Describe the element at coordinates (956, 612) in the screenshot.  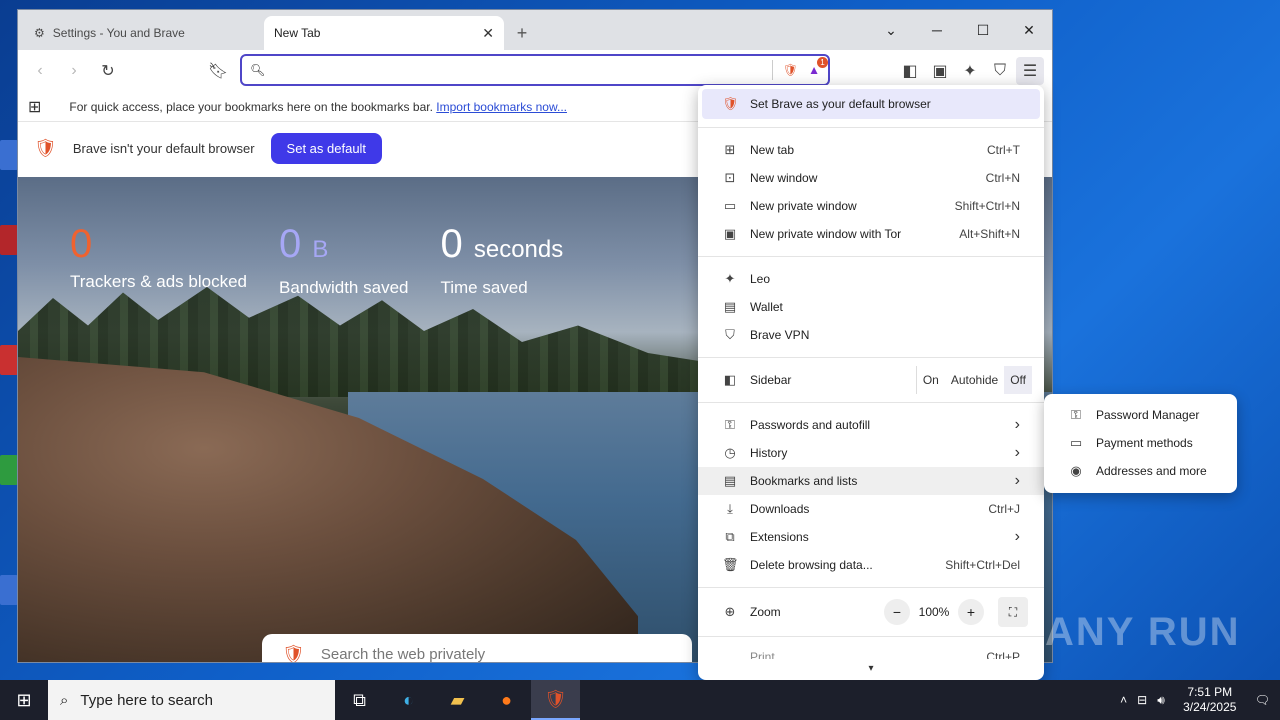
I see `zoom-control: − 100% + ⛶` at that location.